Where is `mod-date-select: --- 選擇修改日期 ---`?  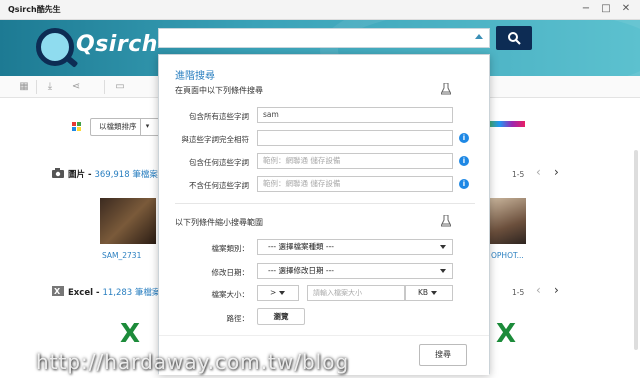 mod-date-select: --- 選擇修改日期 --- is located at coordinates (355, 271).